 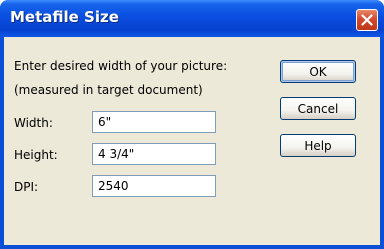 What do you see at coordinates (33, 123) in the screenshot?
I see `width-label: Width:` at bounding box center [33, 123].